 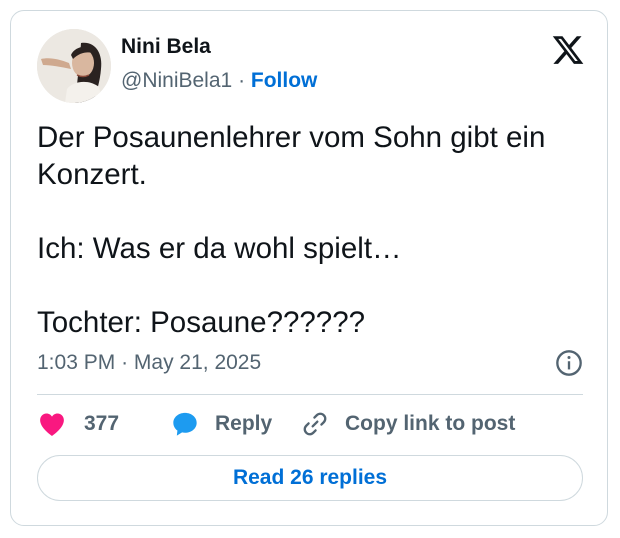 What do you see at coordinates (166, 47) in the screenshot?
I see `author-name: Nini Bela` at bounding box center [166, 47].